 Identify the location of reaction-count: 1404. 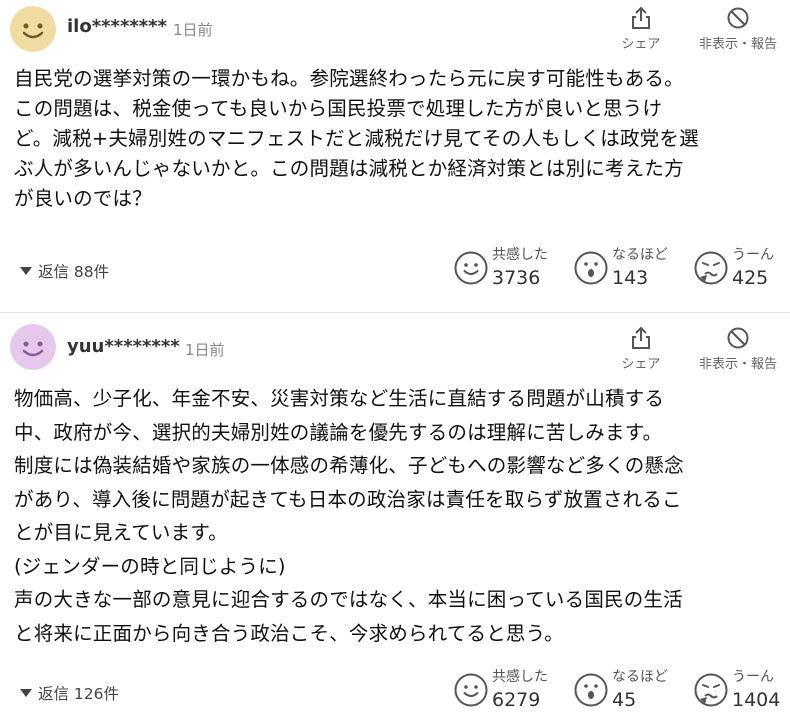
(756, 700).